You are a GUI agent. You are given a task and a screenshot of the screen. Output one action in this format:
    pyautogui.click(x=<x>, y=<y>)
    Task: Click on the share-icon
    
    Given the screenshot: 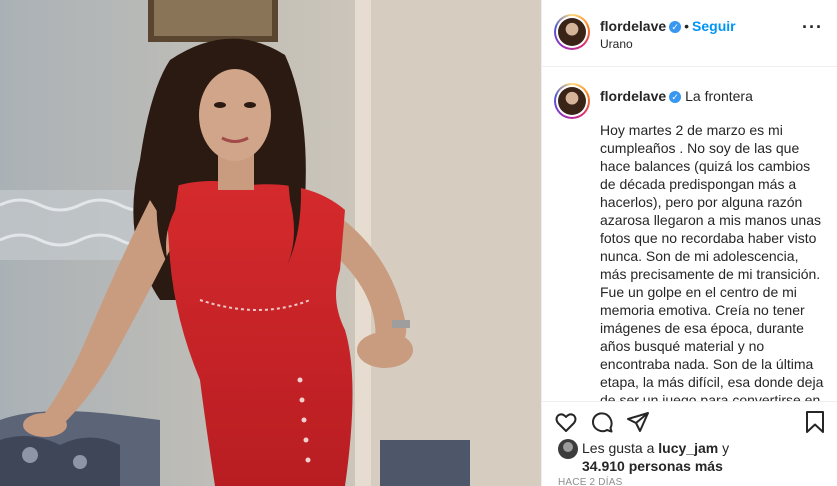 What is the action you would take?
    pyautogui.click(x=638, y=422)
    